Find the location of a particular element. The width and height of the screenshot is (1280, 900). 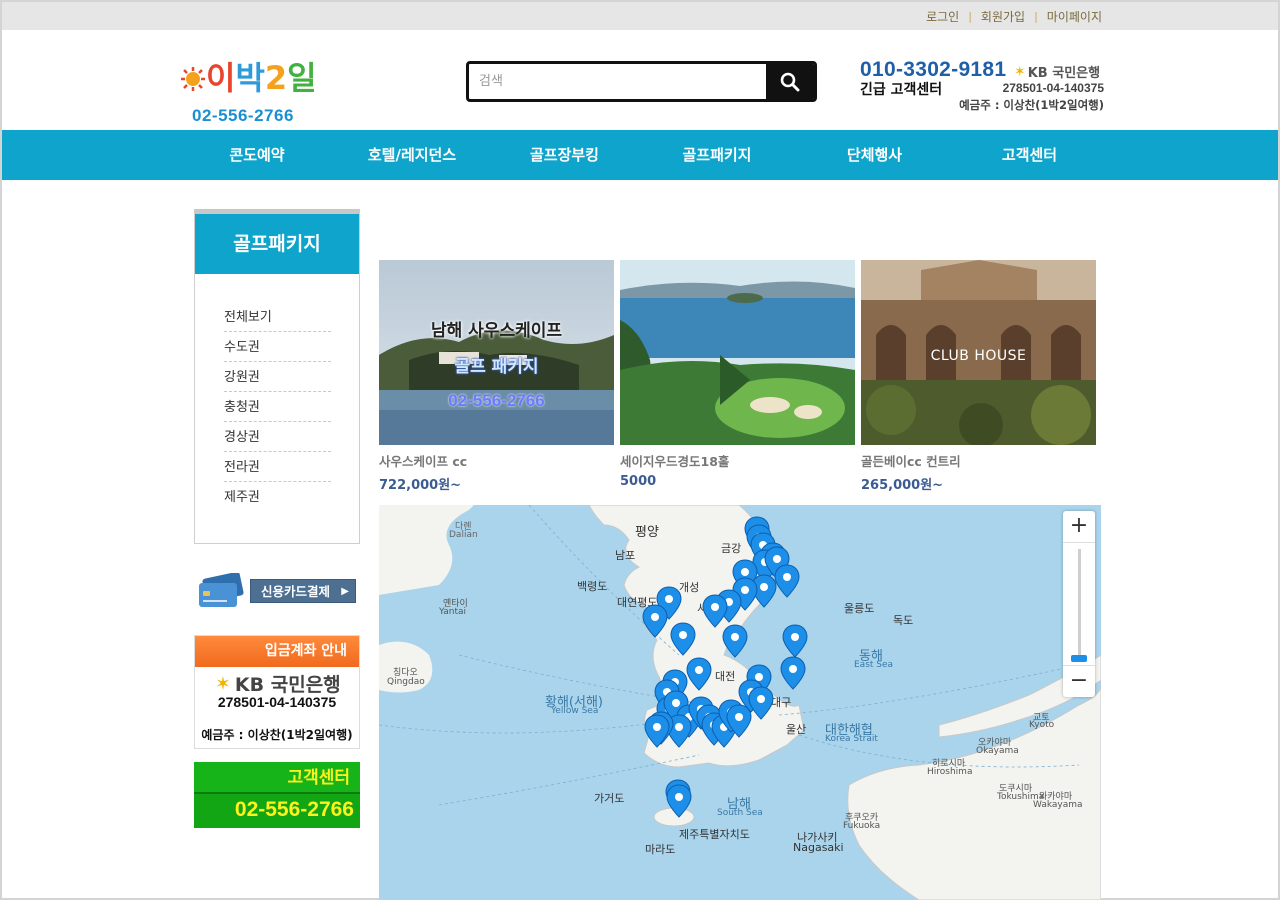

bank-label: KB 국민은행 is located at coordinates (1064, 73).